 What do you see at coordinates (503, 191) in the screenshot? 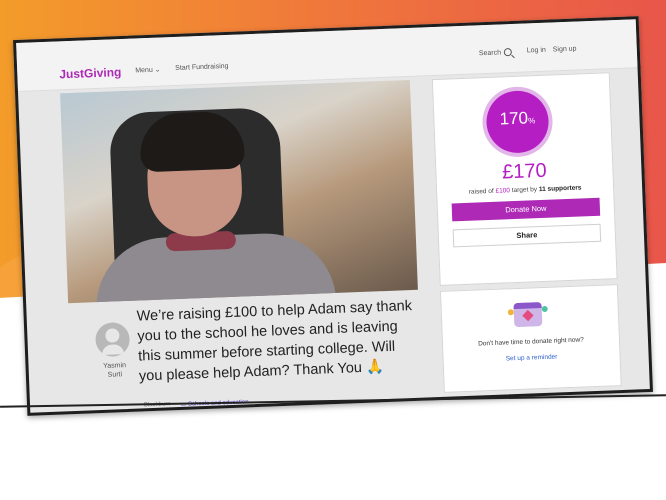
I see `target-amount: £100` at bounding box center [503, 191].